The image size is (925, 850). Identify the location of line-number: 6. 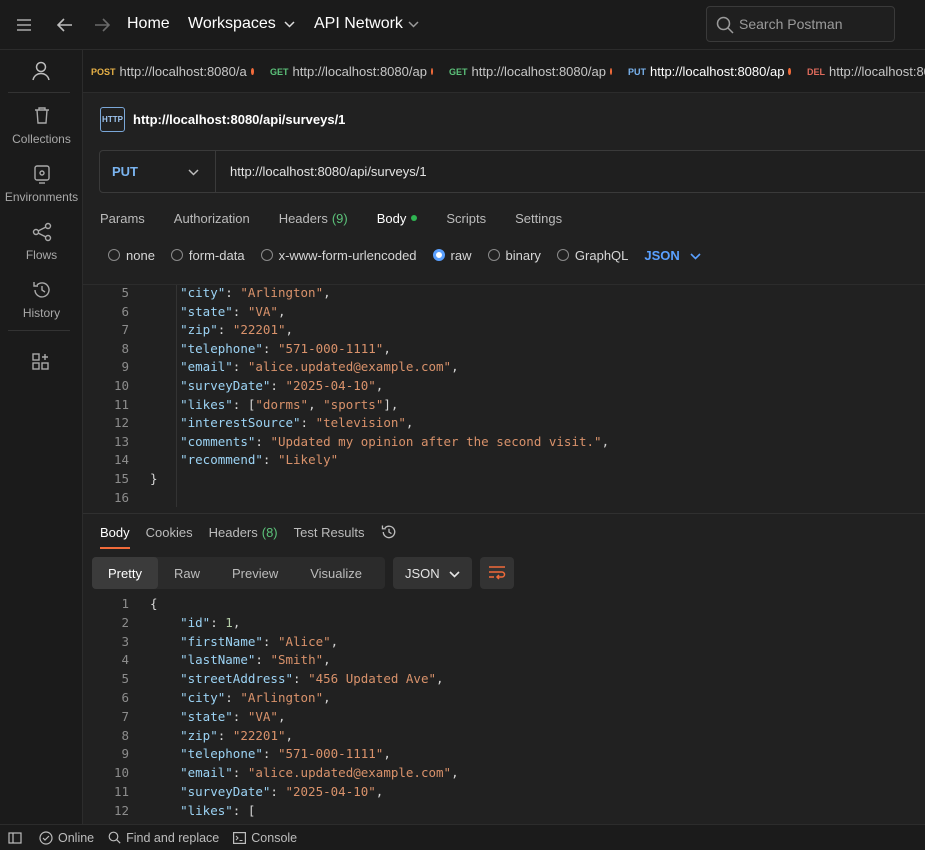
(125, 697).